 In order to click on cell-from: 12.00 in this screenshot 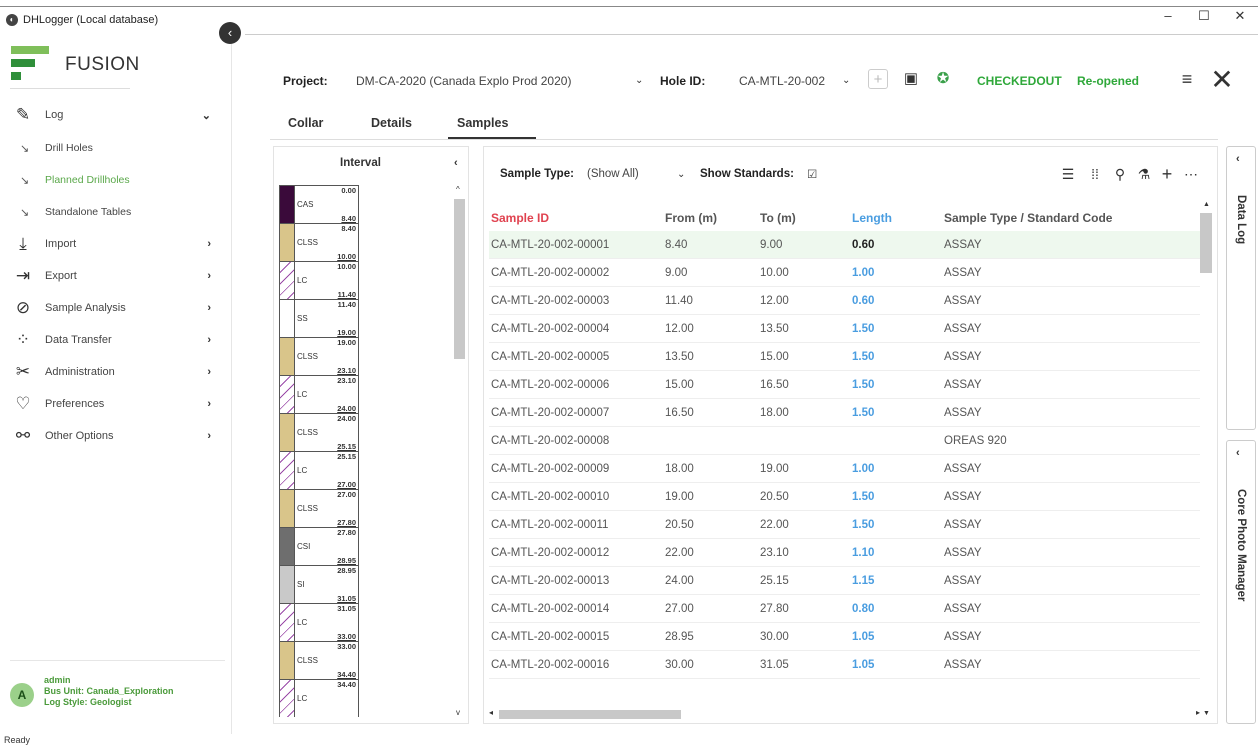, I will do `click(679, 329)`.